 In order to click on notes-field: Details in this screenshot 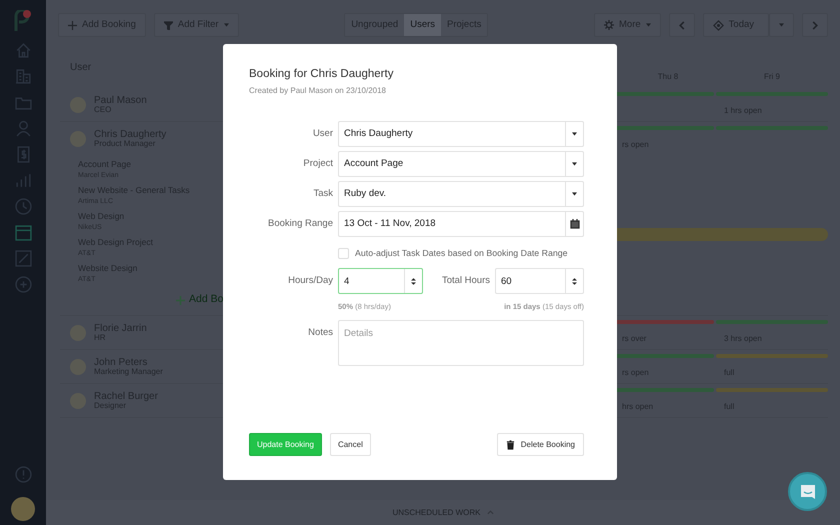, I will do `click(461, 343)`.